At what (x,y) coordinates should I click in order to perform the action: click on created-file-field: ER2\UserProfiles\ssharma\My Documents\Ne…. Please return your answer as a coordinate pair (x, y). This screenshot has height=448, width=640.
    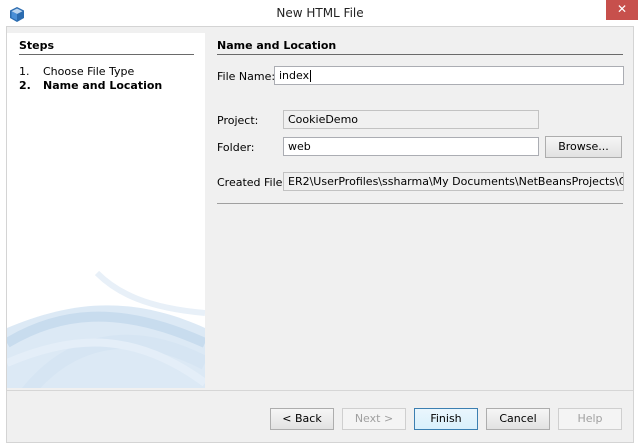
    Looking at the image, I should click on (453, 181).